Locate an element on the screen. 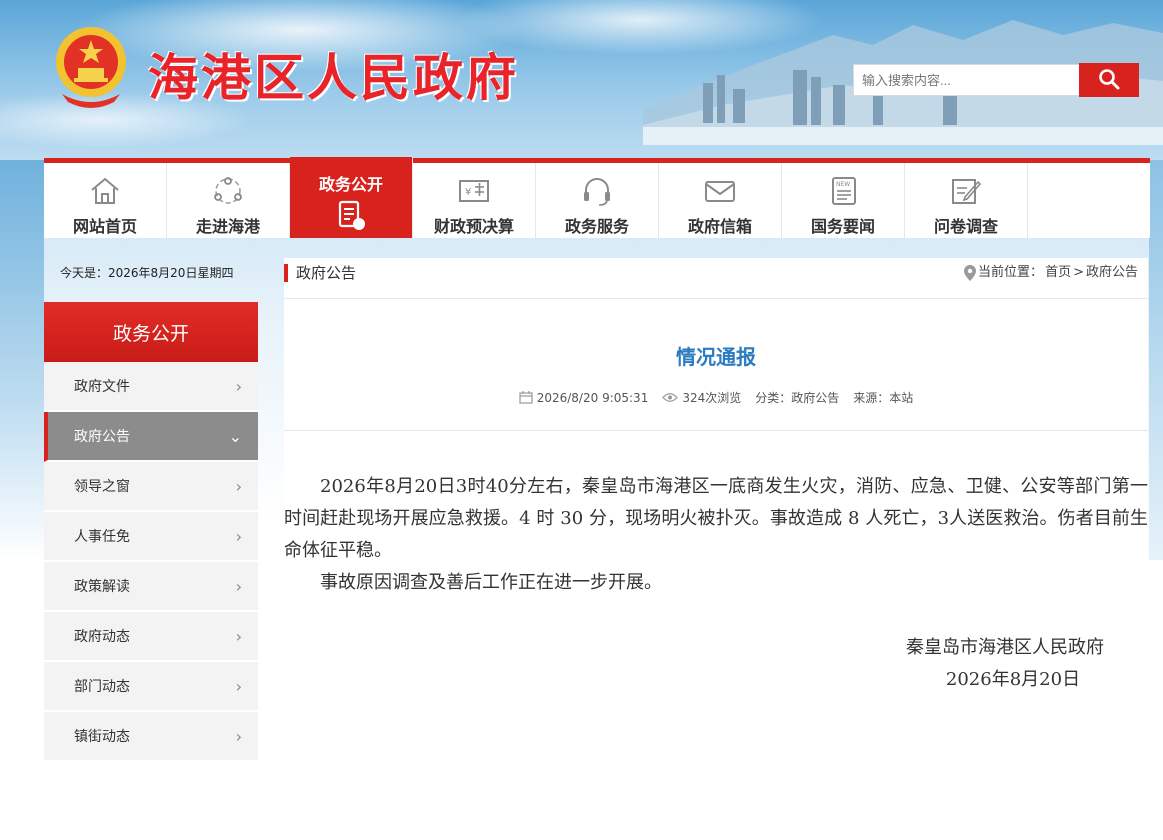 The width and height of the screenshot is (1163, 840). location-label: 当前位置： is located at coordinates (1011, 272).